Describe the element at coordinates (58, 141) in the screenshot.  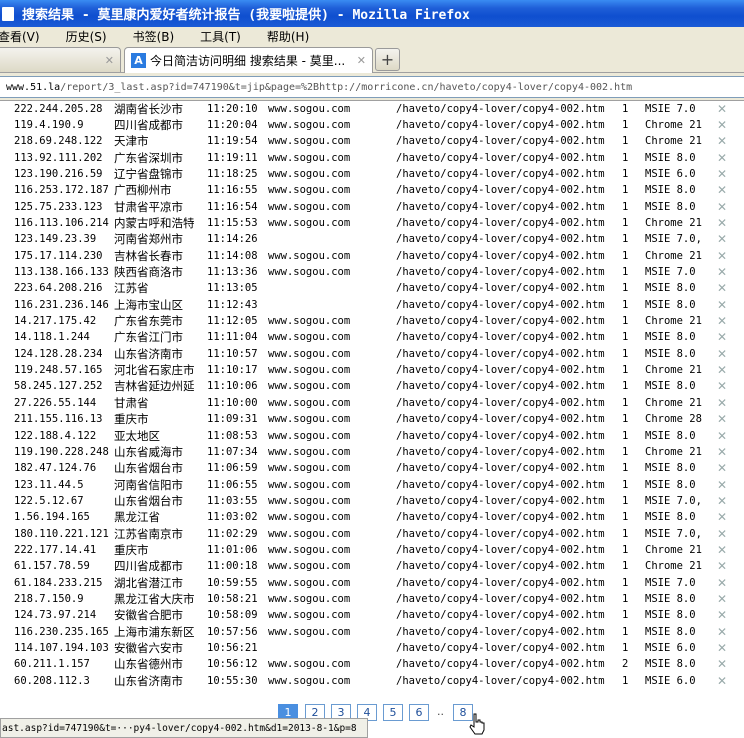
I see `visitor-ip: 218.69.248.122` at that location.